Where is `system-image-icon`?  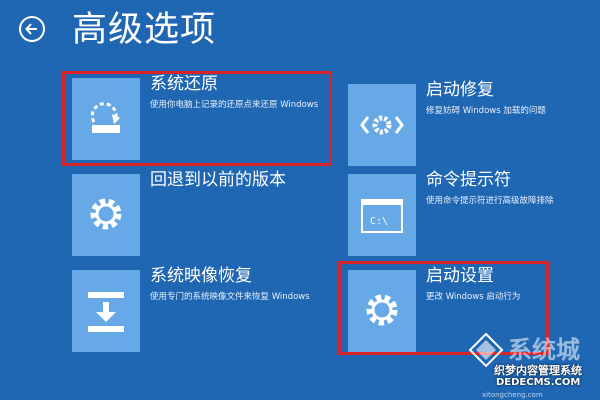 system-image-icon is located at coordinates (106, 311).